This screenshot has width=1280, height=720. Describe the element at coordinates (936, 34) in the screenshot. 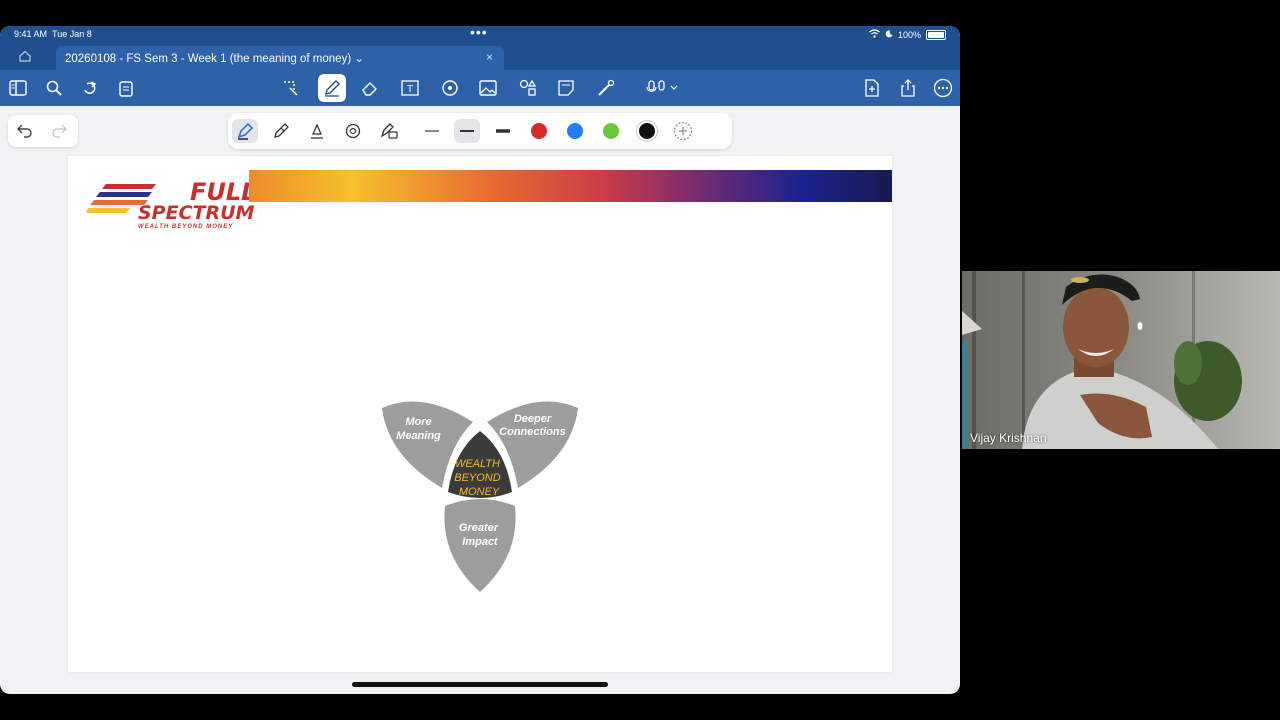

I see `battery-icon` at that location.